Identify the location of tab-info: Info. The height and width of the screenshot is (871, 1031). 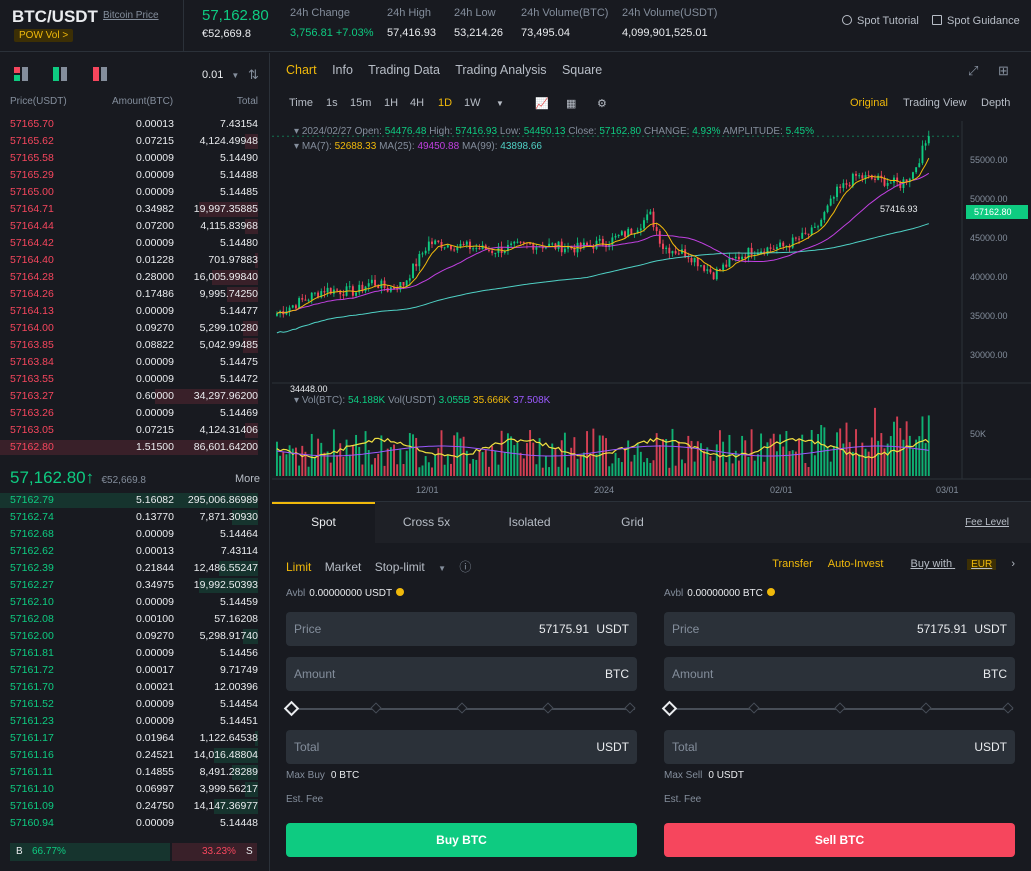
(342, 70).